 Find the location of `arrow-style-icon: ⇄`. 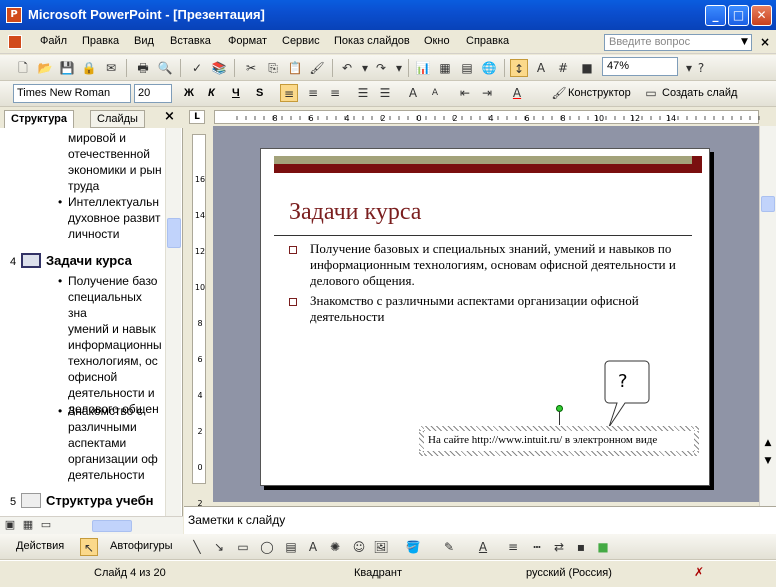

arrow-style-icon: ⇄ is located at coordinates (559, 547).